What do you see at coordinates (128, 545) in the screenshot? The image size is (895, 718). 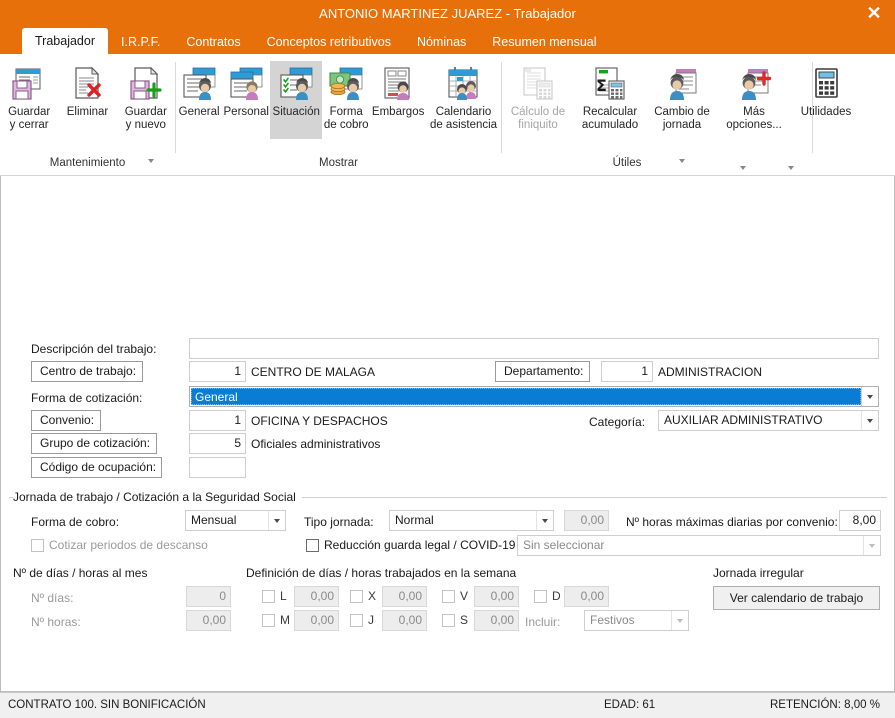 I see `cotizar-descanso-label: Cotizar periodos de descanso` at bounding box center [128, 545].